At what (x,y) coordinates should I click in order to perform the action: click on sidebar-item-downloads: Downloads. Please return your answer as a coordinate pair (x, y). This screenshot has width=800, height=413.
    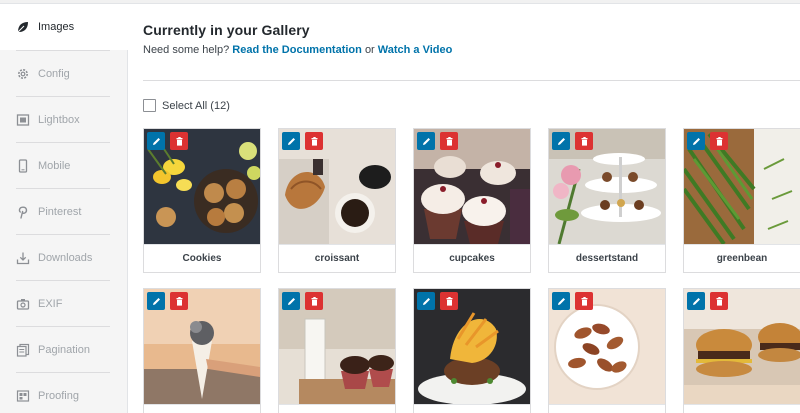
    Looking at the image, I should click on (64, 258).